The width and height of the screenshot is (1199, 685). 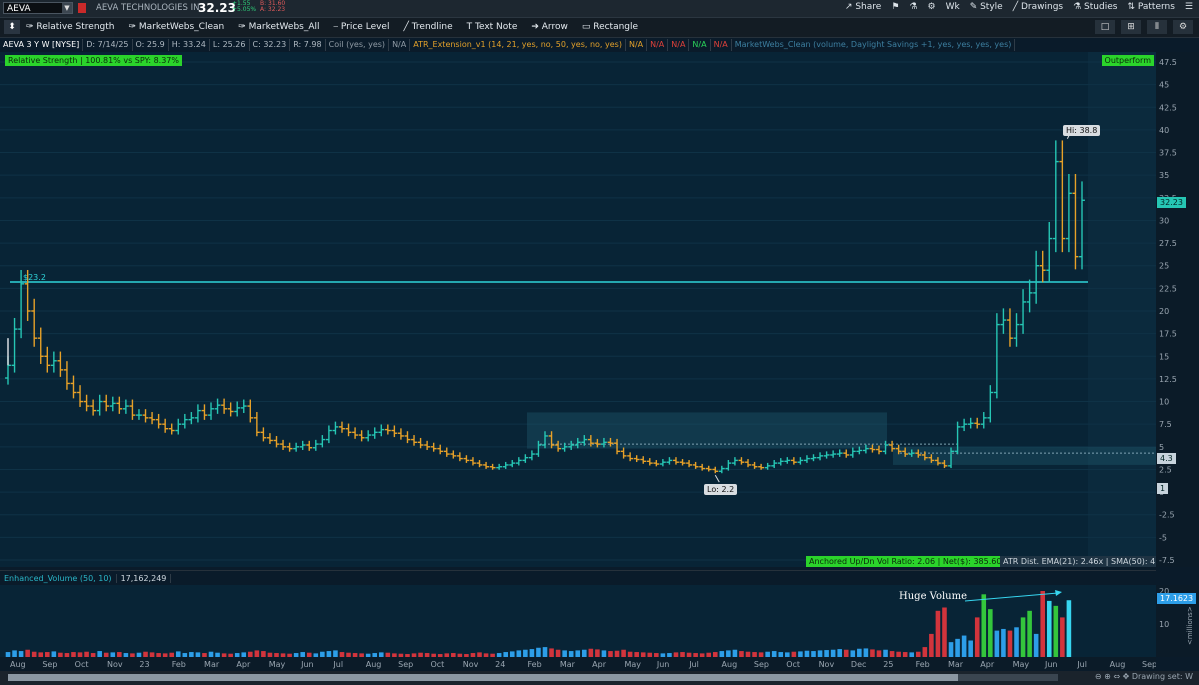 What do you see at coordinates (578, 621) in the screenshot?
I see `volume-plot: Huge Volume` at bounding box center [578, 621].